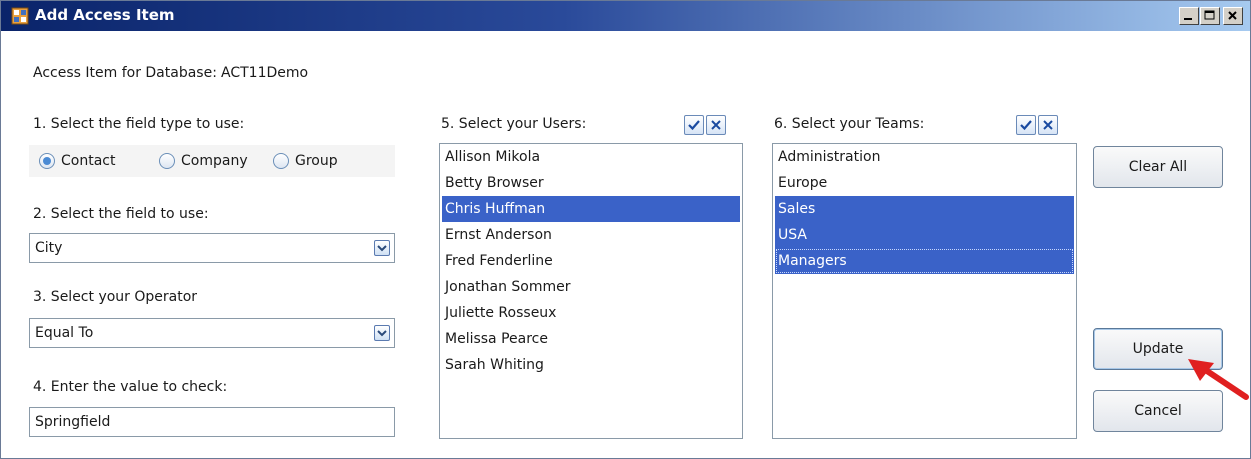 The height and width of the screenshot is (459, 1251). Describe the element at coordinates (591, 157) in the screenshot. I see `list-item: Allison Mikola` at that location.